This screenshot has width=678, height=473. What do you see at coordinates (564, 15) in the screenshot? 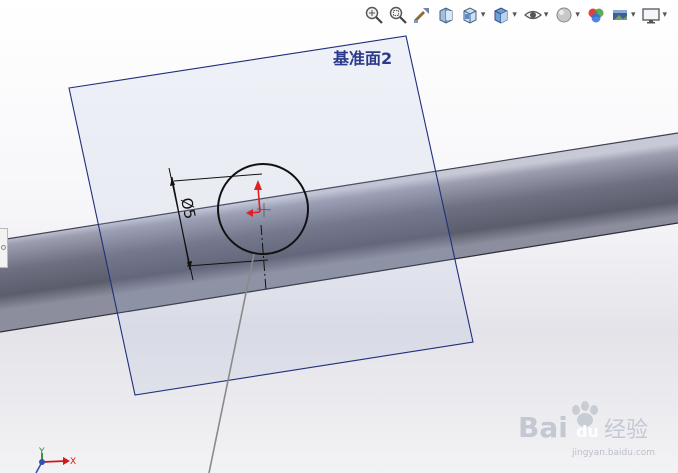
I see `edit-appearance-icon` at bounding box center [564, 15].